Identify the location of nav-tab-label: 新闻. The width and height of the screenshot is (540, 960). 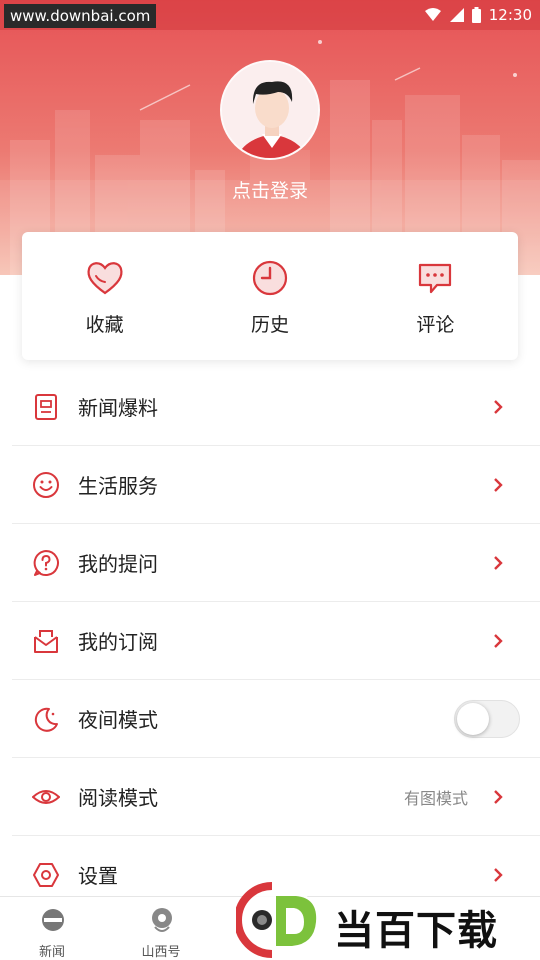
(51, 952).